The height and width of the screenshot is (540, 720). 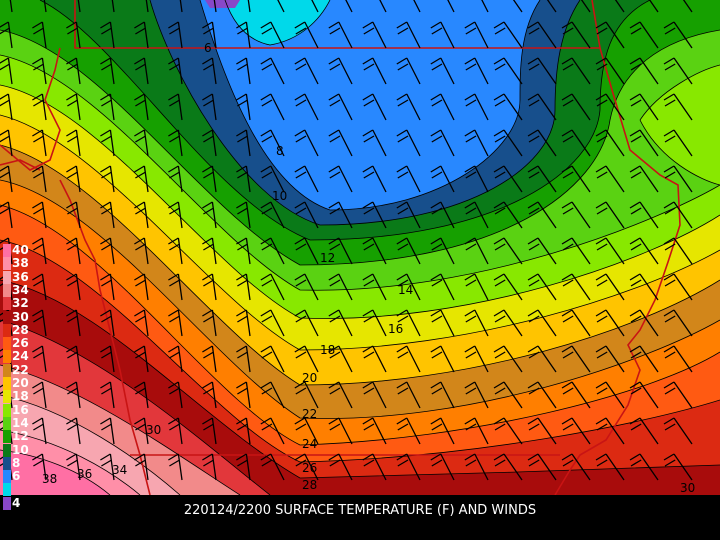 I want to click on legend-value: 32, so click(x=20, y=303).